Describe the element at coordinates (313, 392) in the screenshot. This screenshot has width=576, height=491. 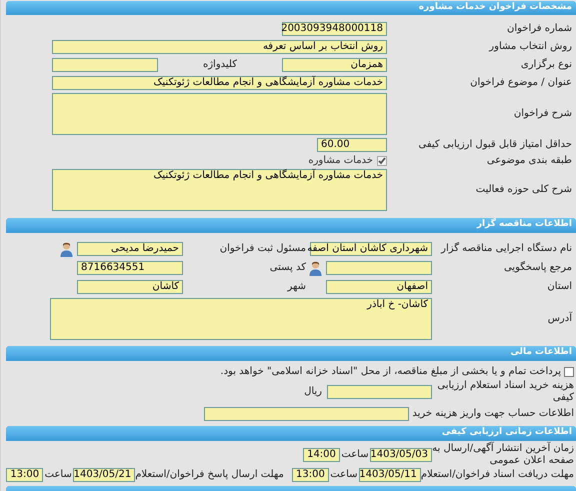
I see `field-label: ریال` at that location.